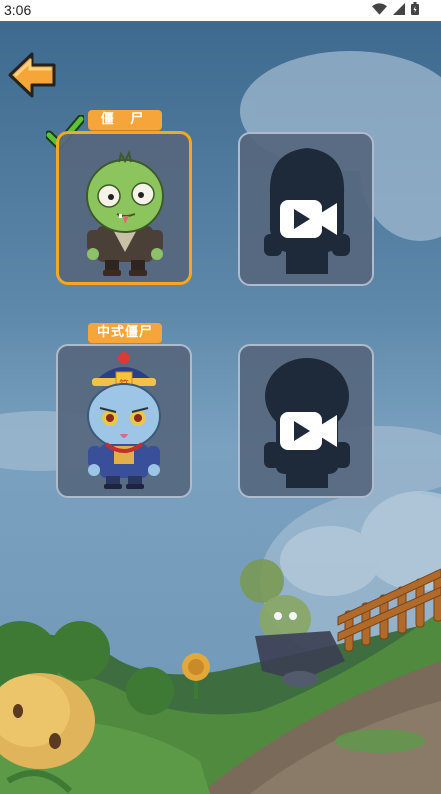  I want to click on character-card-chinese-zombie: 符, so click(124, 421).